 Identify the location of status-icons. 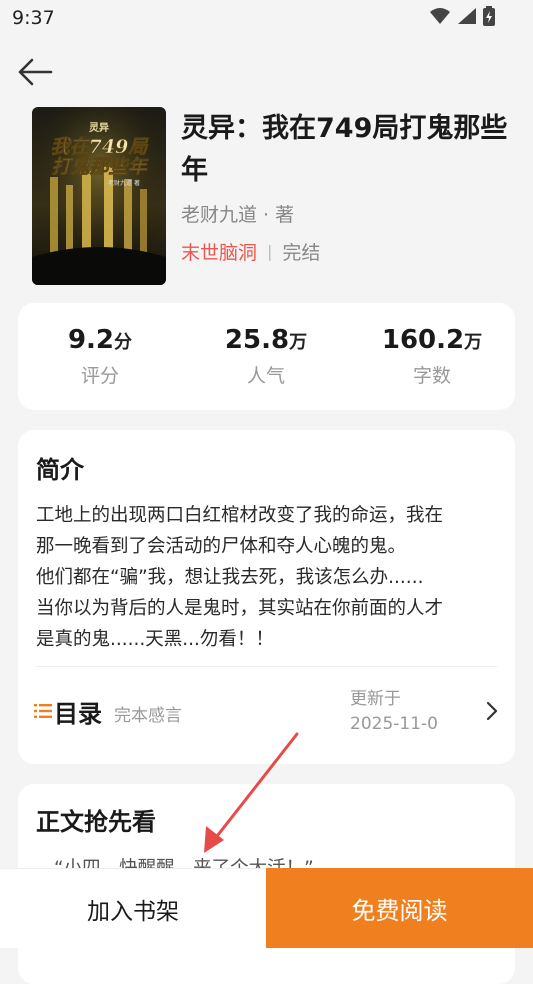
(462, 16).